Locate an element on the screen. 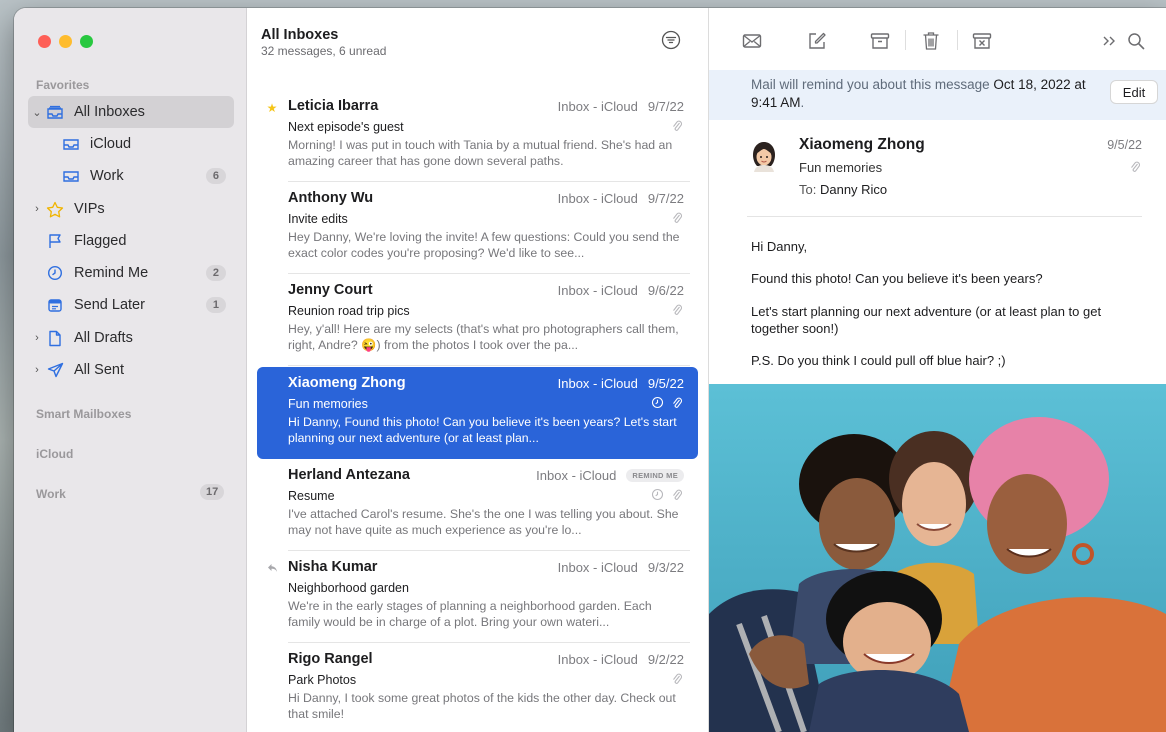  work-unread-badge: 17 is located at coordinates (212, 492).